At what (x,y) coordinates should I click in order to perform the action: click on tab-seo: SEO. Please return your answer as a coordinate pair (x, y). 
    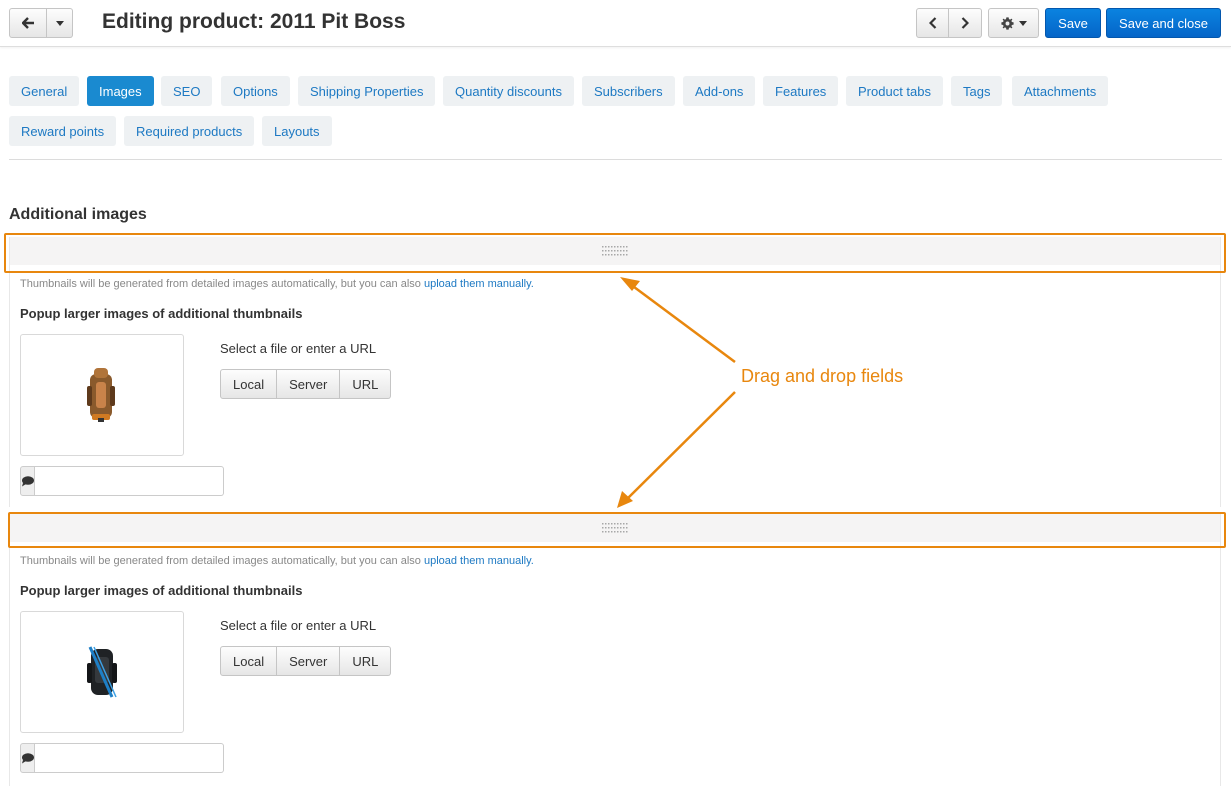
    Looking at the image, I should click on (187, 91).